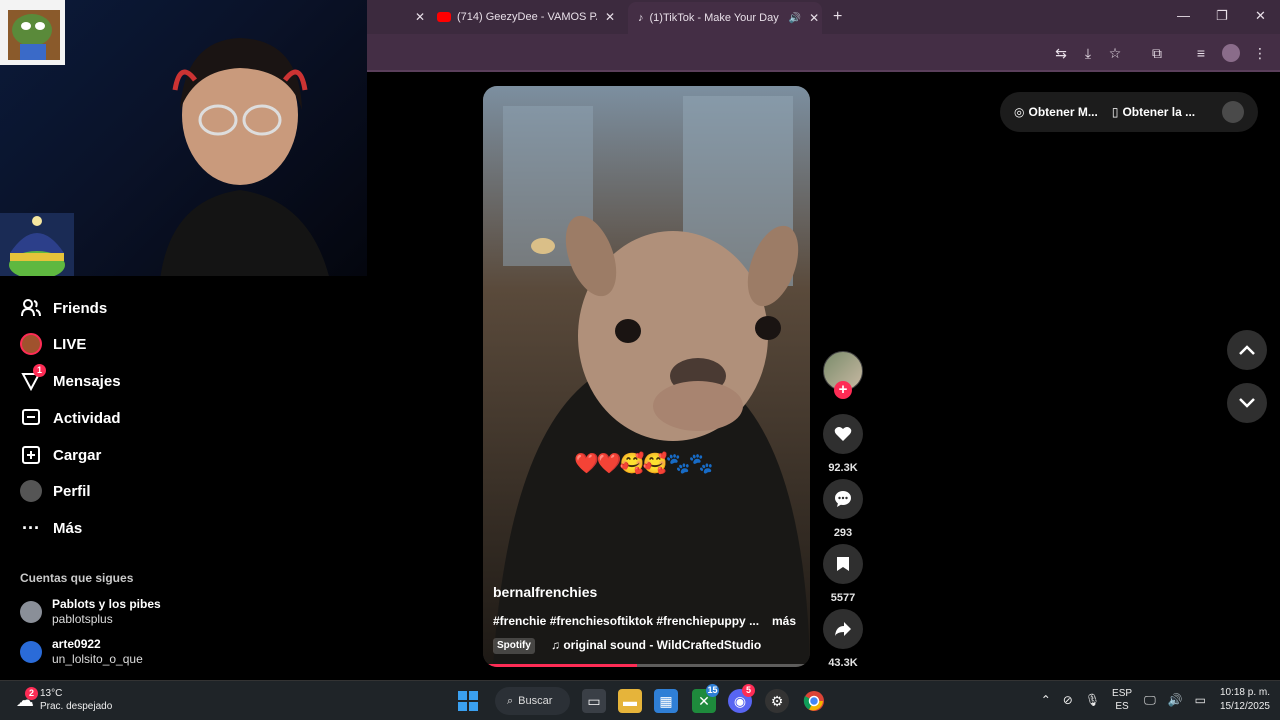 This screenshot has height=720, width=1280. I want to click on user-avatar, so click(1233, 112).